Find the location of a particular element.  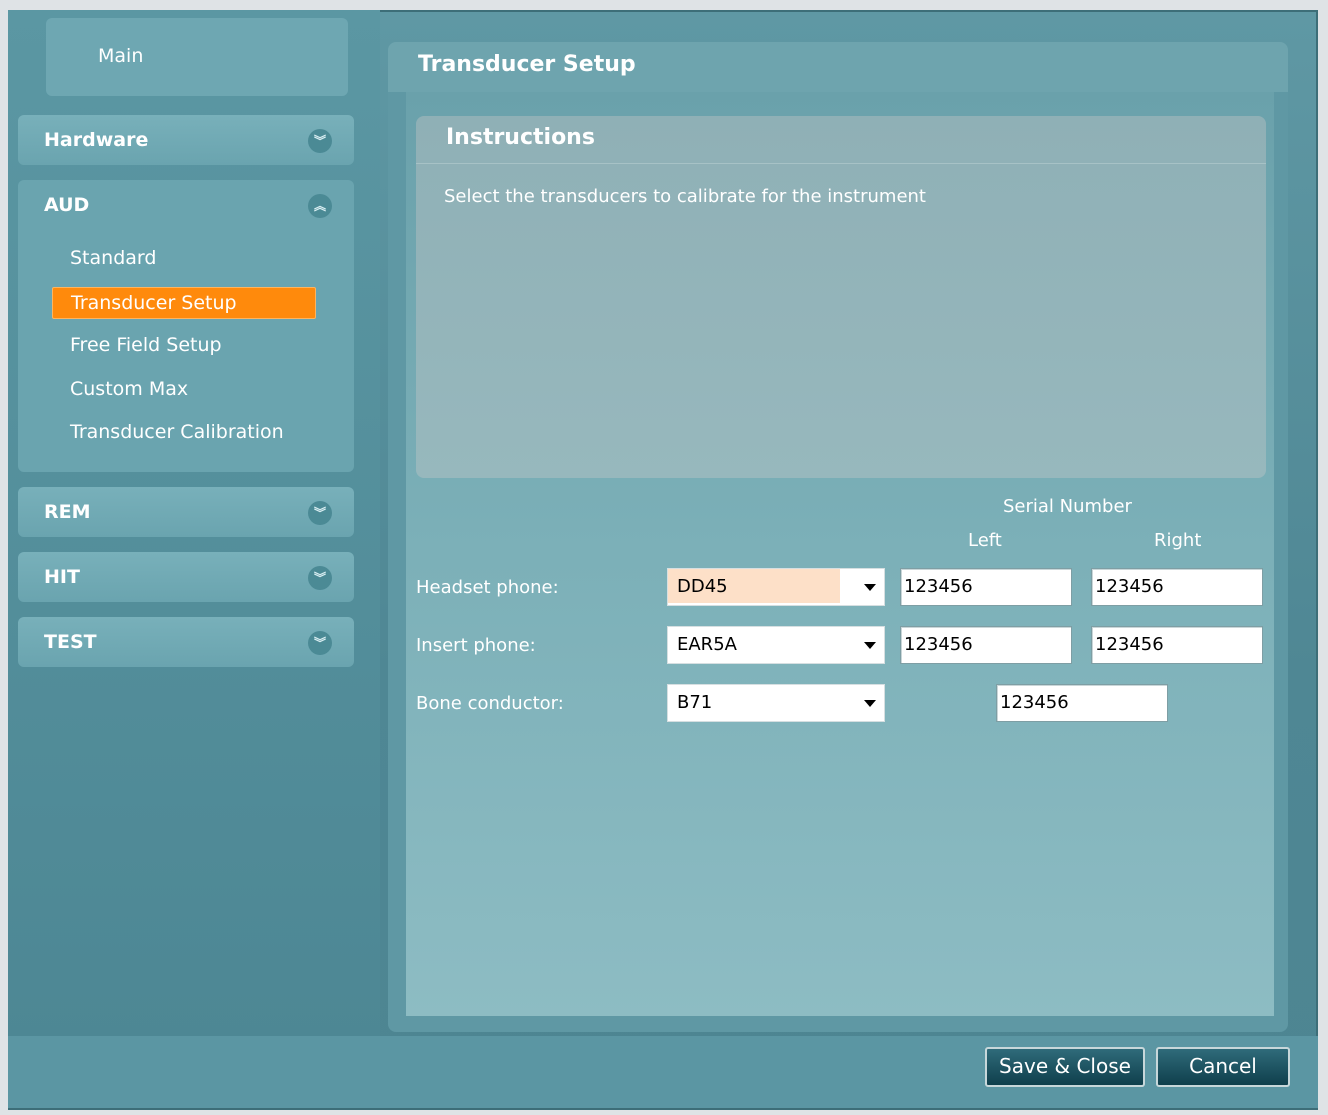

sidebar-item-label: Transducer Setup is located at coordinates (154, 303).